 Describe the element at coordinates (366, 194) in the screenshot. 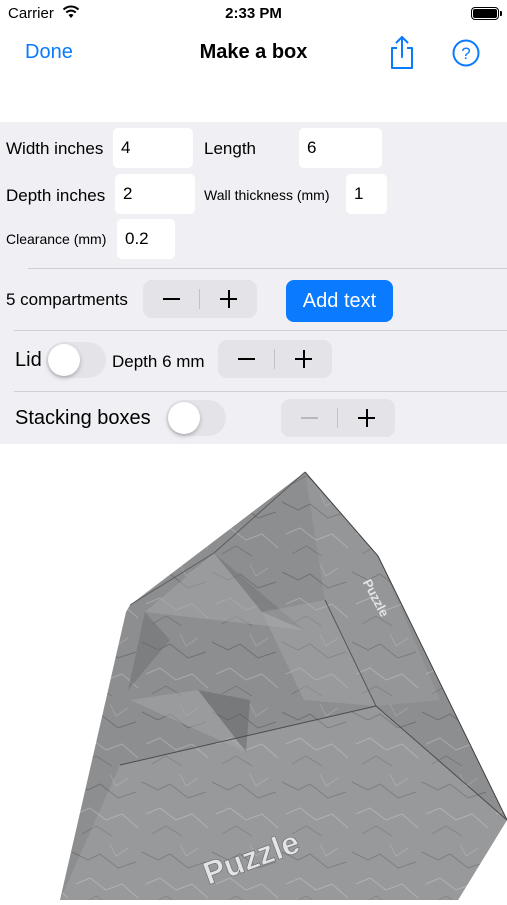

I see `wall-thickness-field: 1` at that location.